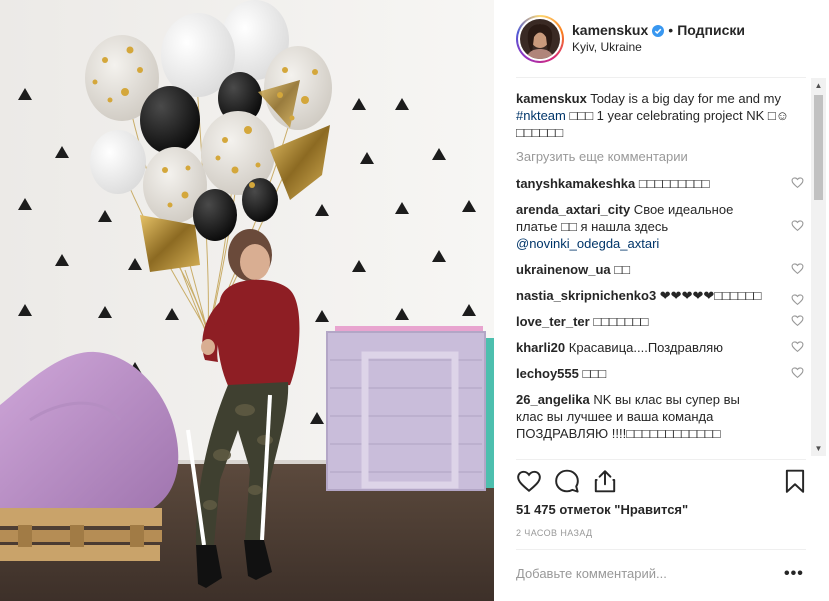  I want to click on scroll-down-arrow-icon: ▼, so click(818, 448).